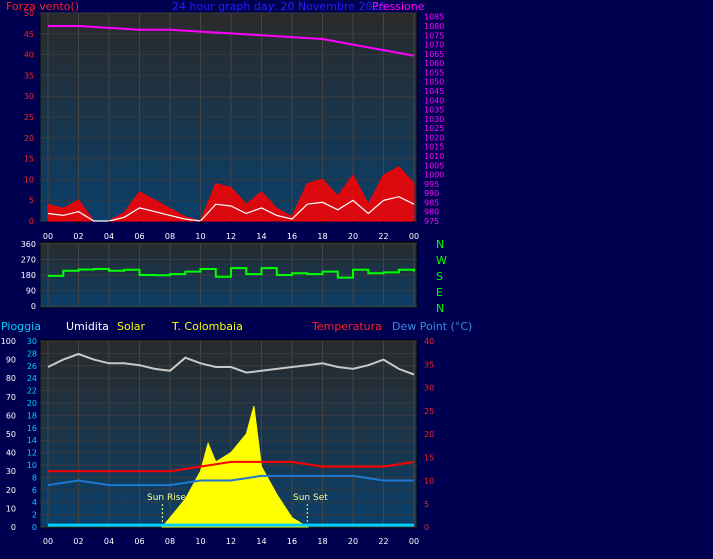 The width and height of the screenshot is (713, 559). What do you see at coordinates (28, 260) in the screenshot?
I see `direction-tick-label: 270` at bounding box center [28, 260].